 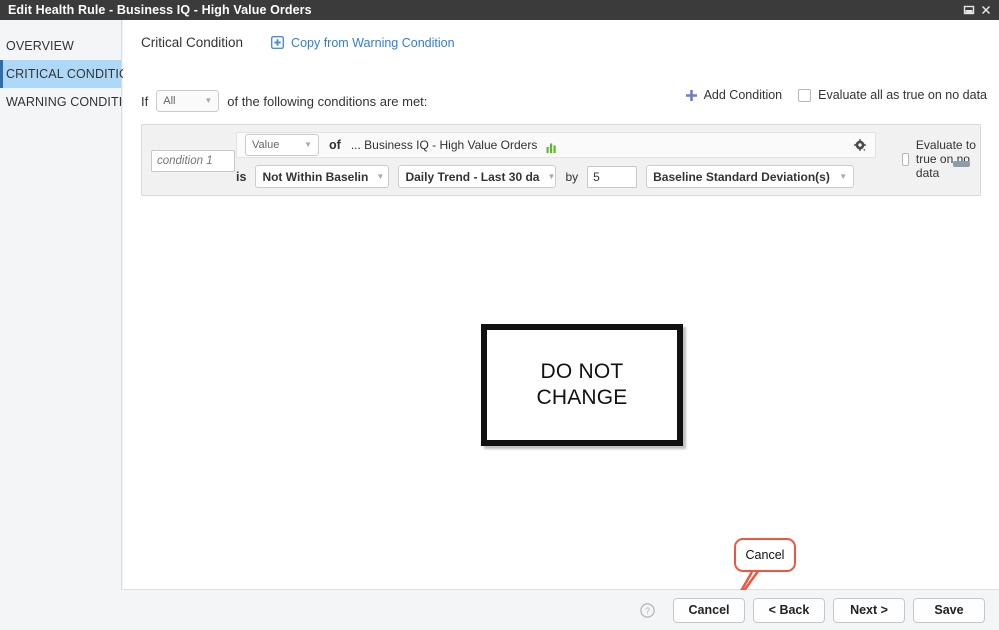 What do you see at coordinates (444, 145) in the screenshot?
I see `metric-path-label: ... Business IQ - High Value Orders` at bounding box center [444, 145].